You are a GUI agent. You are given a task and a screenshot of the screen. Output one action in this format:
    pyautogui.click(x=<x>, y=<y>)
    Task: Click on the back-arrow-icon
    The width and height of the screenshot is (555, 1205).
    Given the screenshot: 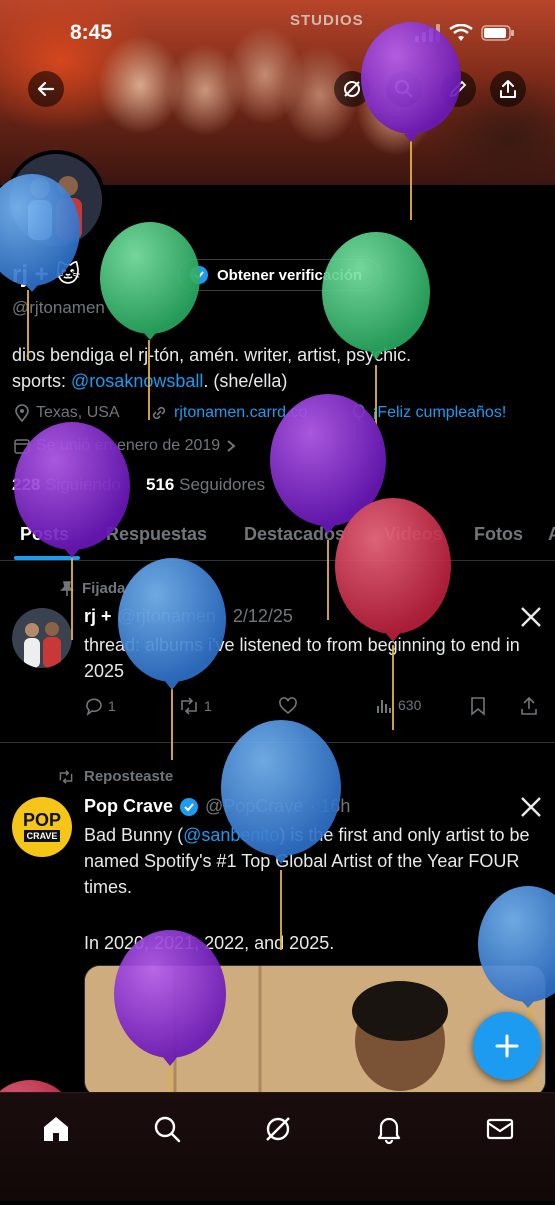 What is the action you would take?
    pyautogui.click(x=46, y=89)
    